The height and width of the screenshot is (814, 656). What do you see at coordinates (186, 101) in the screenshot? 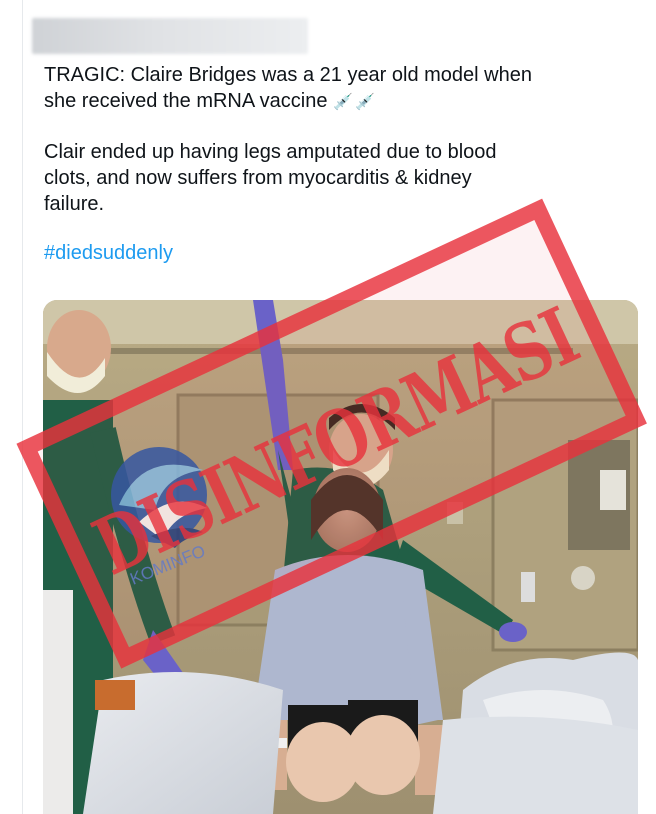
I see `tweet-line: she received the mRNA vaccine` at bounding box center [186, 101].